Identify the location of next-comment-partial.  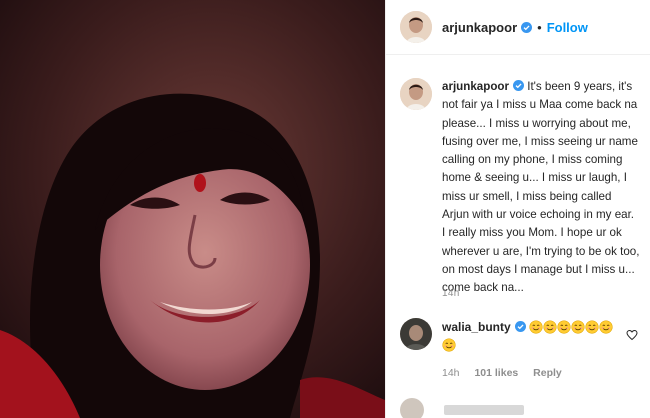
(462, 408).